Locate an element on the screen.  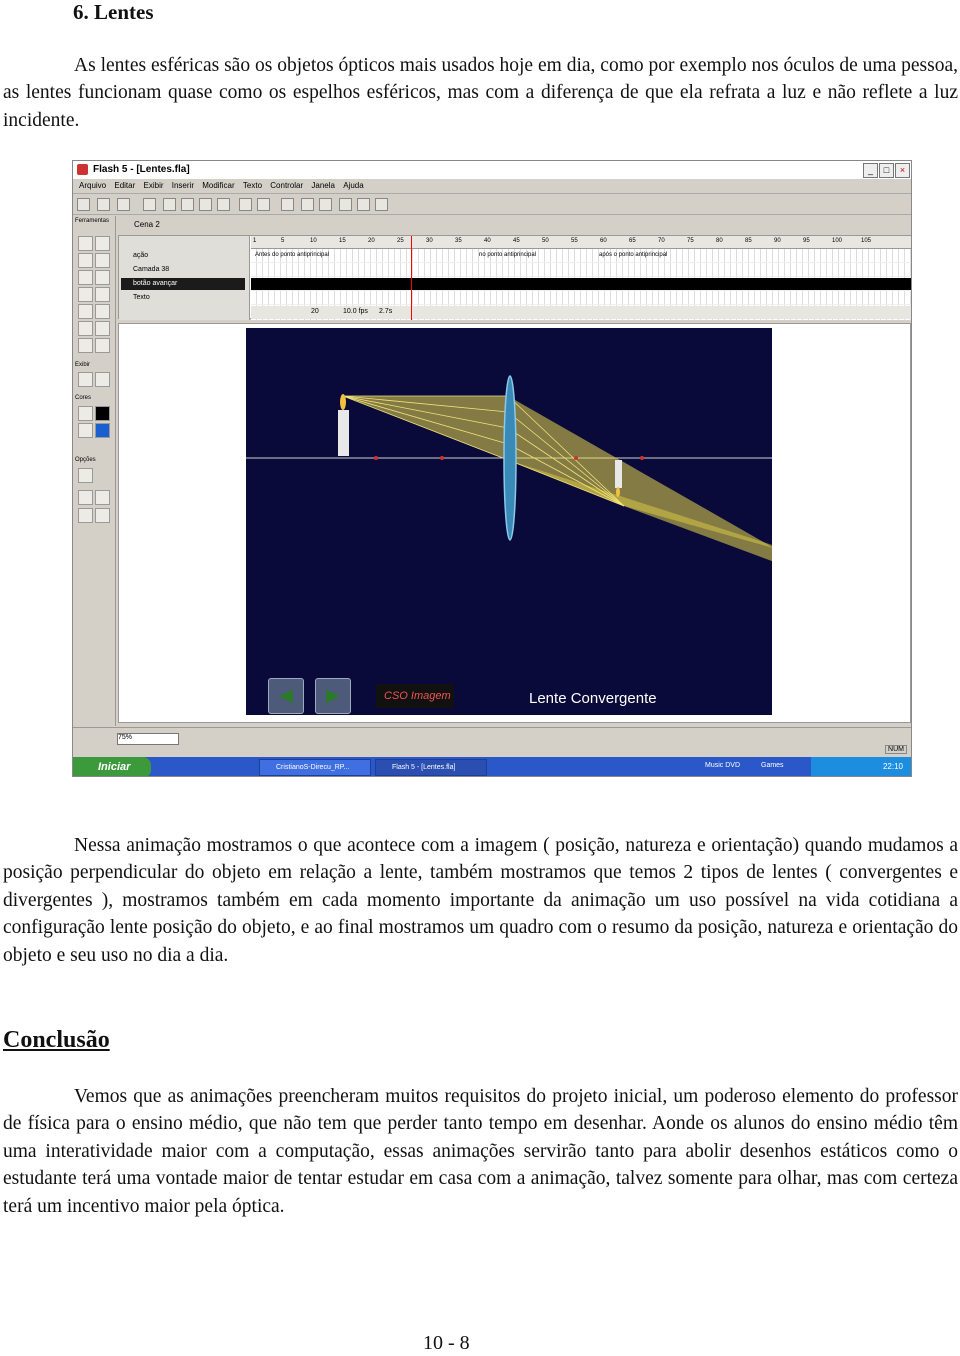
rotate-icon is located at coordinates (345, 204).